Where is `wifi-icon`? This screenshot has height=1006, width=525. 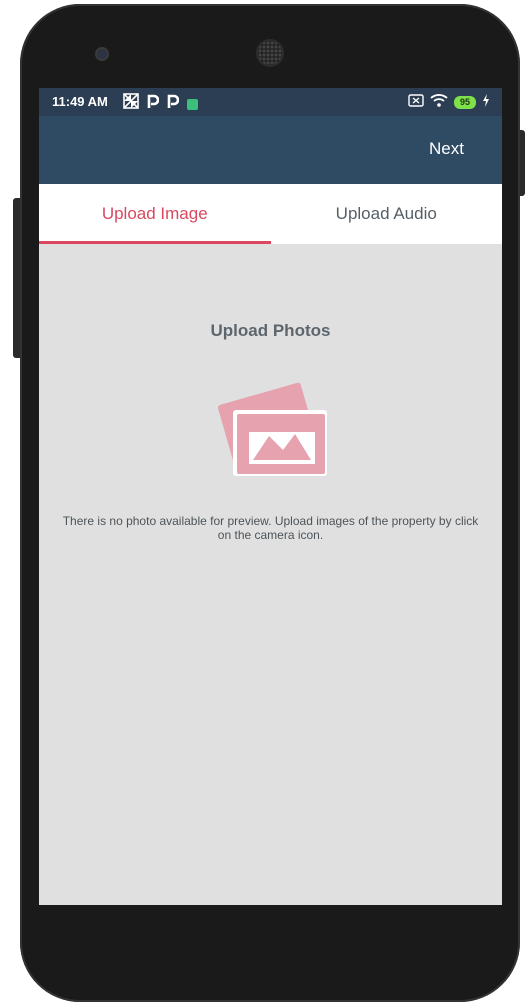
wifi-icon is located at coordinates (439, 102).